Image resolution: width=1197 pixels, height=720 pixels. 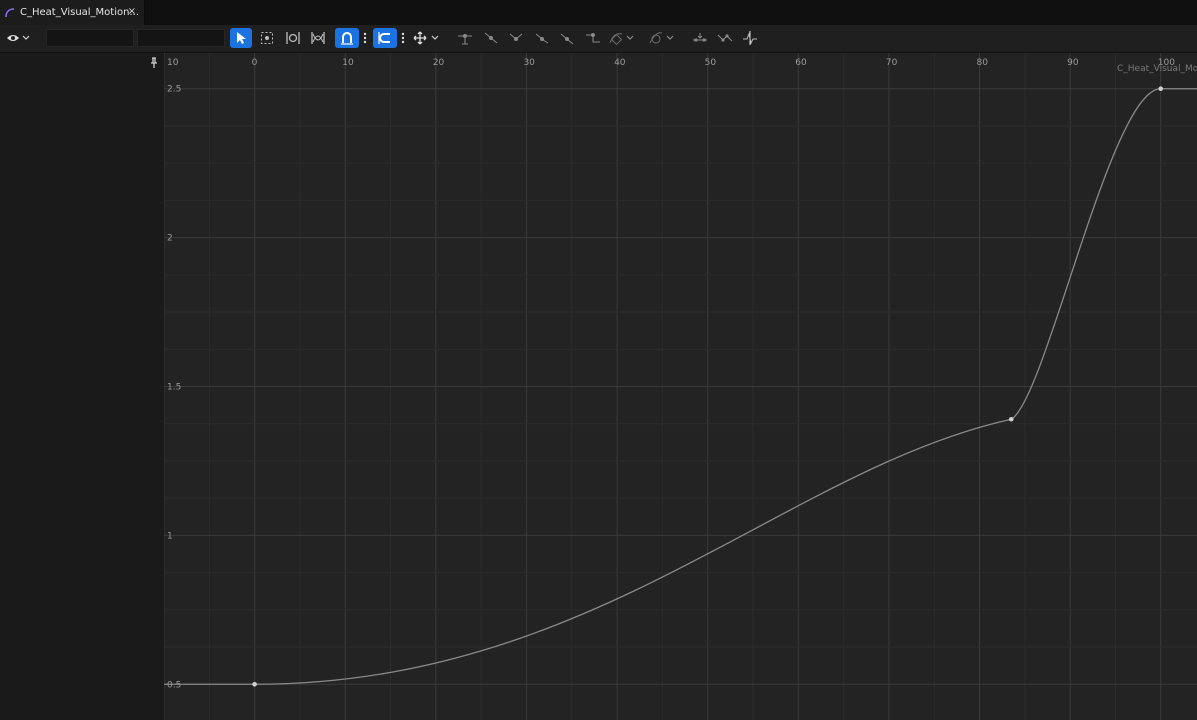 I want to click on axis-snapping-dropdown, so click(x=427, y=38).